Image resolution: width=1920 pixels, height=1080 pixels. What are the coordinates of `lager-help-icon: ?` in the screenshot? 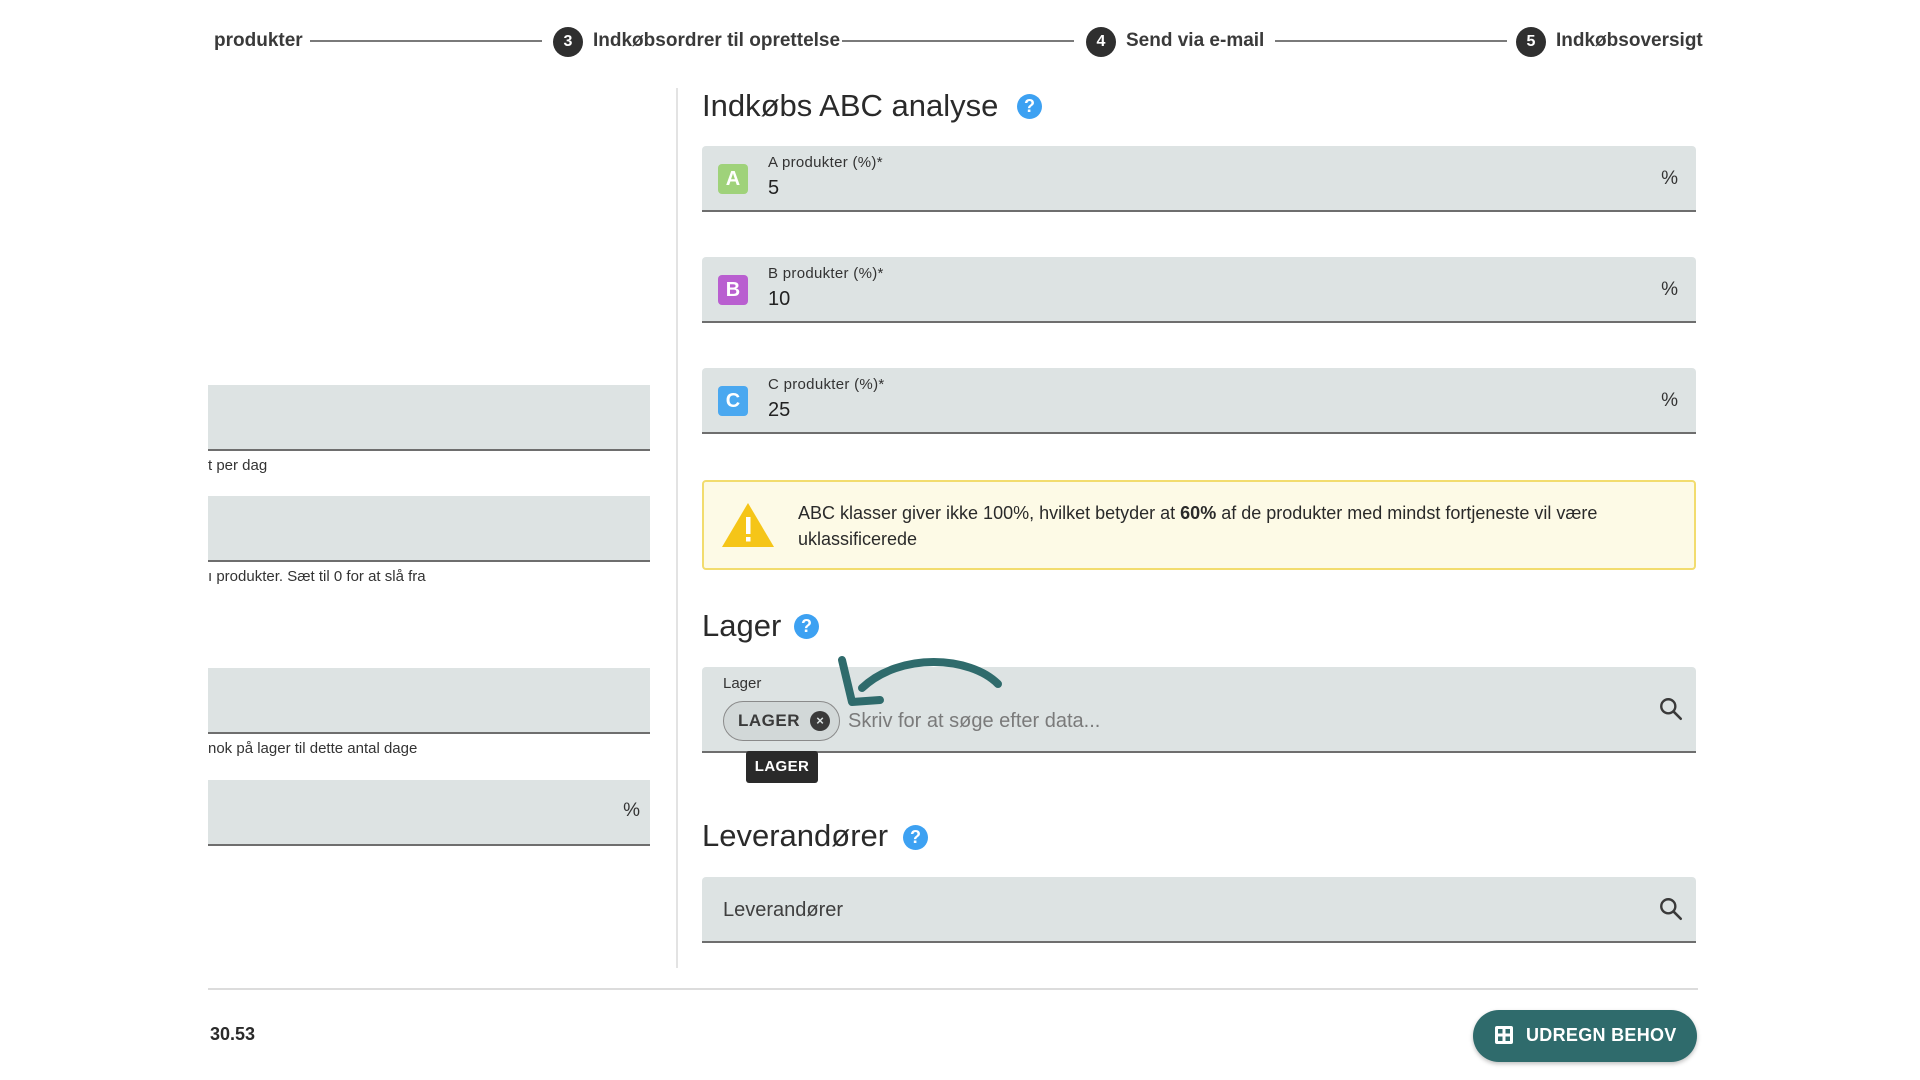 It's located at (806, 626).